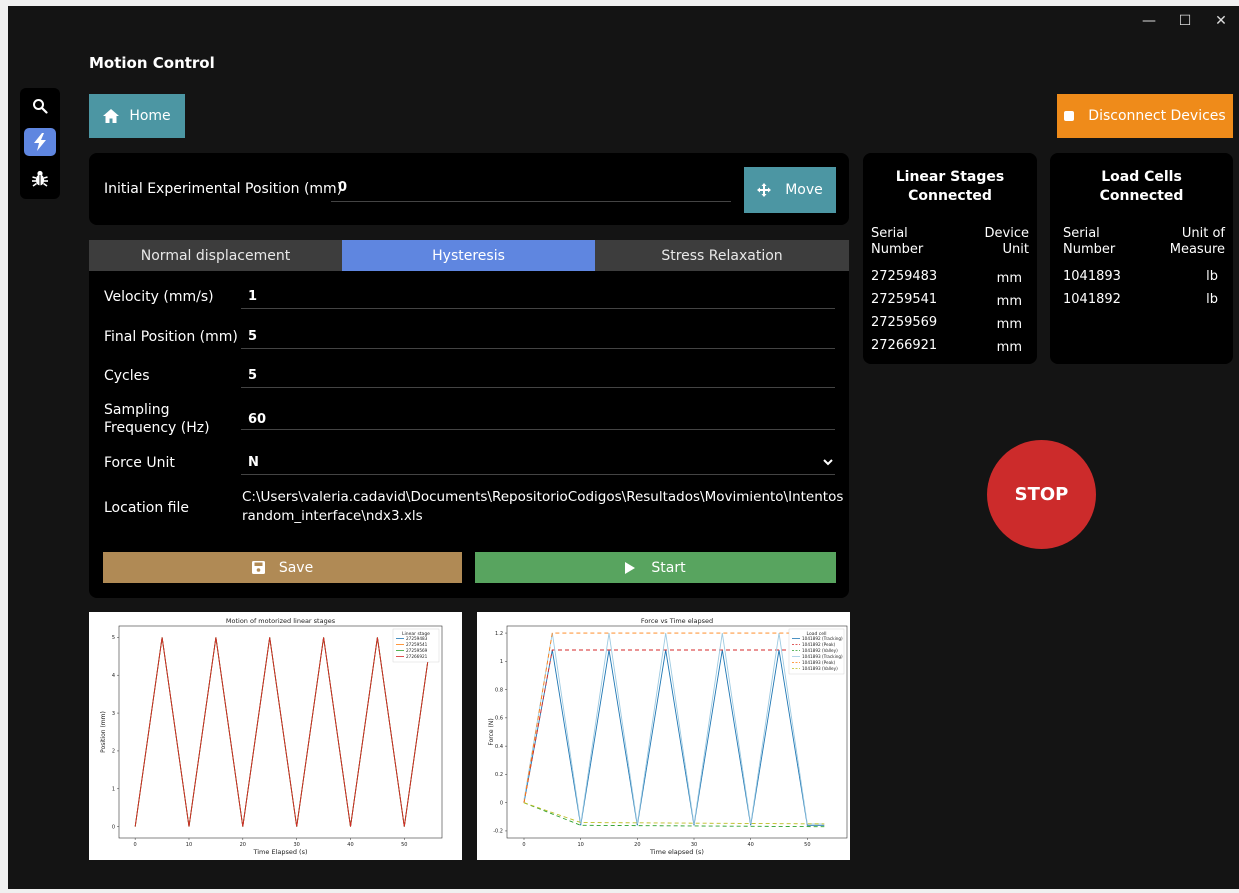  What do you see at coordinates (1157, 116) in the screenshot?
I see `disconnect-button-label: Disconnect Devices` at bounding box center [1157, 116].